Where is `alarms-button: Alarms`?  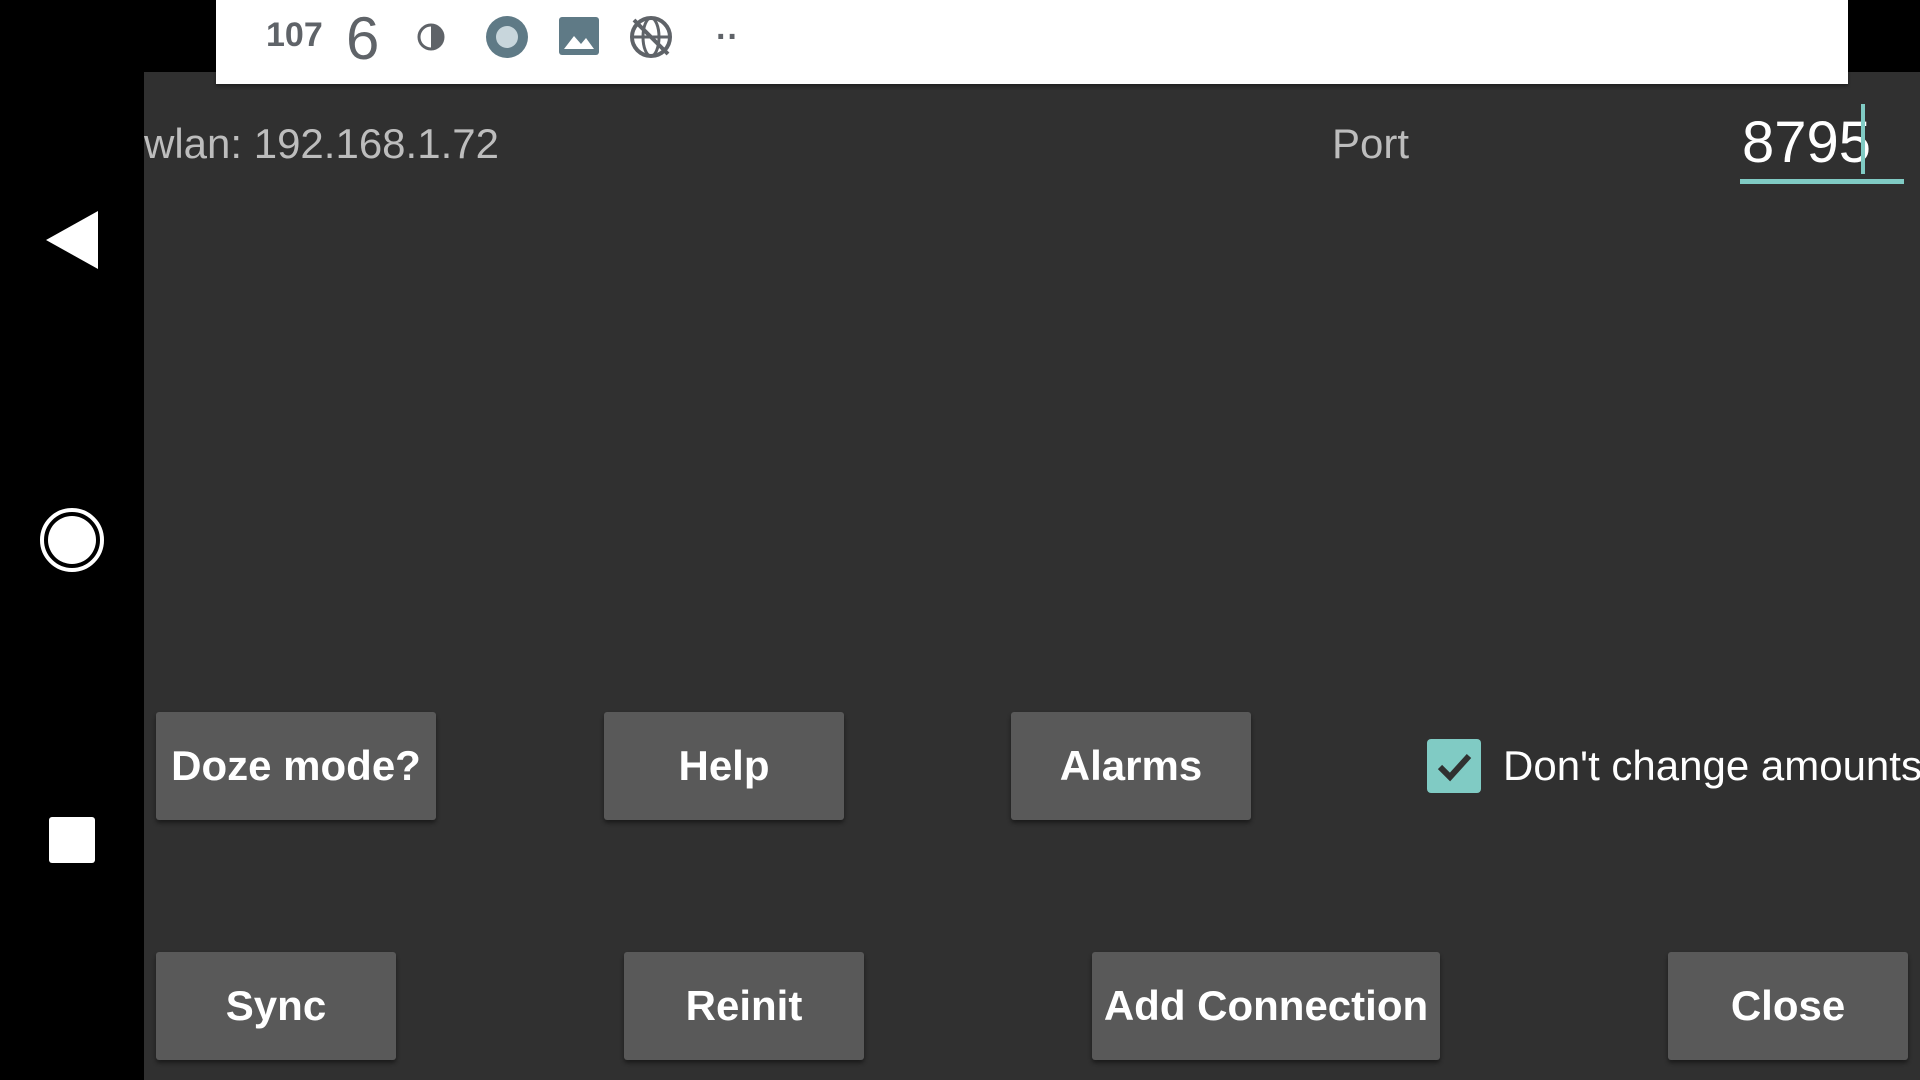 alarms-button: Alarms is located at coordinates (1131, 766).